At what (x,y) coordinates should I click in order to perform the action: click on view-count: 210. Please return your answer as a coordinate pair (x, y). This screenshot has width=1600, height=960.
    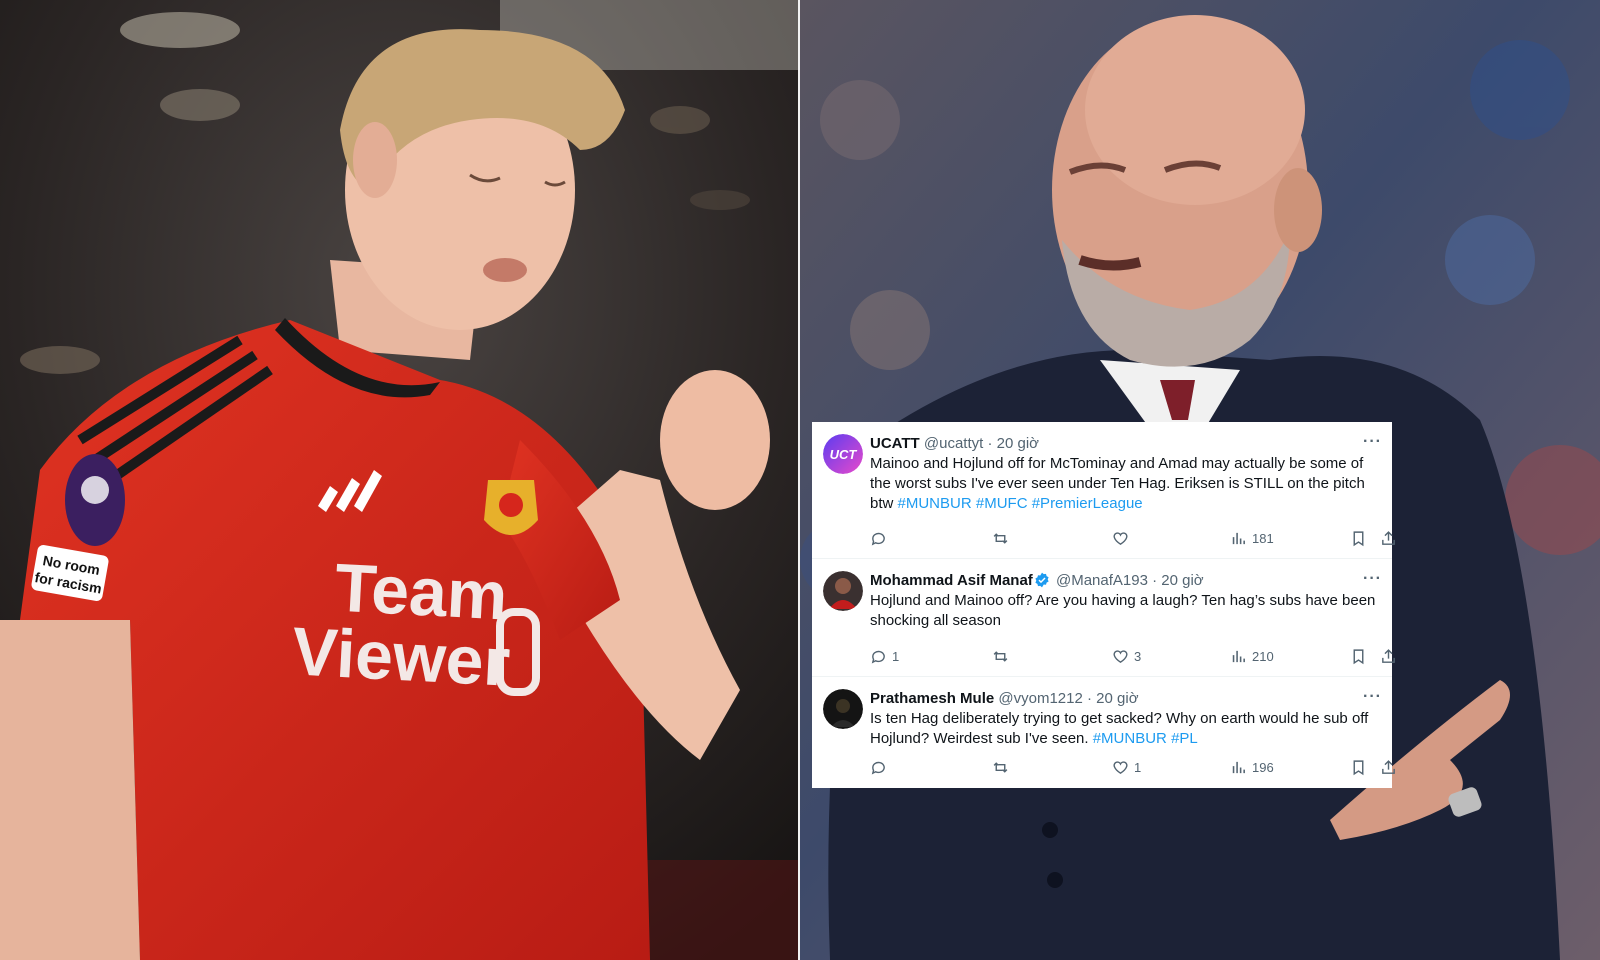
    Looking at the image, I should click on (1263, 656).